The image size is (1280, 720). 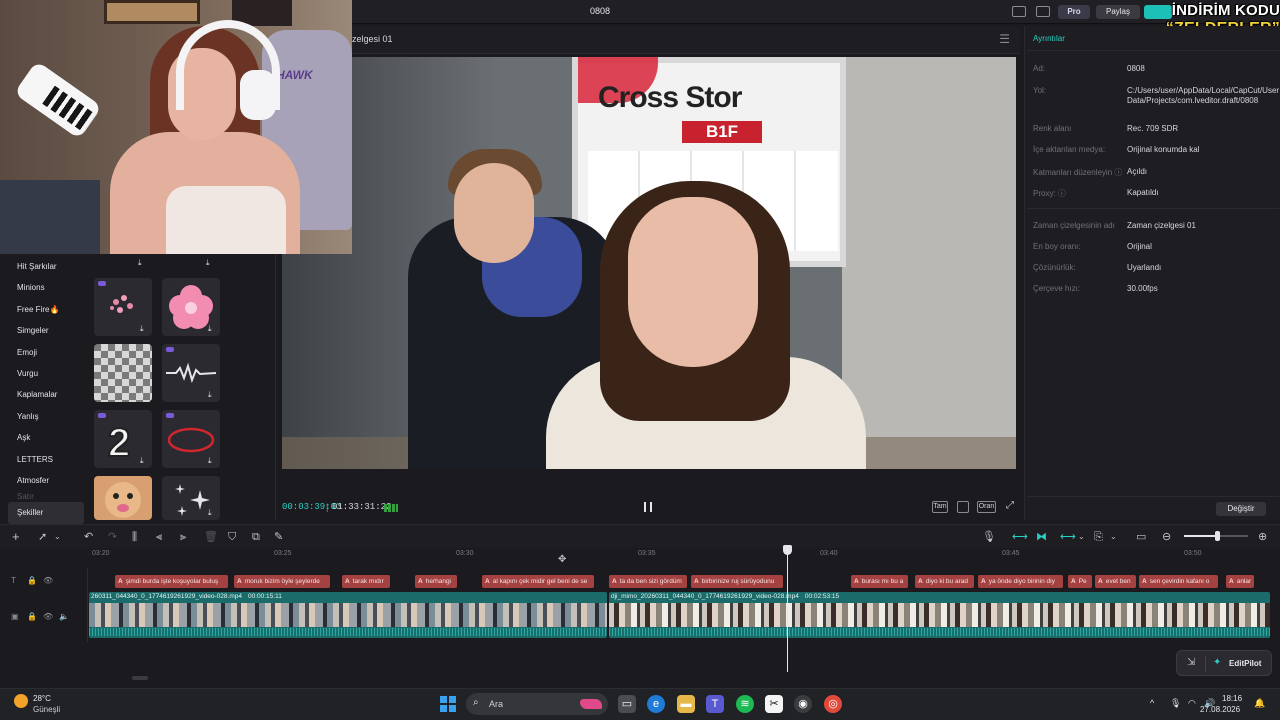 I want to click on menu-icon: ☰, so click(x=1004, y=39).